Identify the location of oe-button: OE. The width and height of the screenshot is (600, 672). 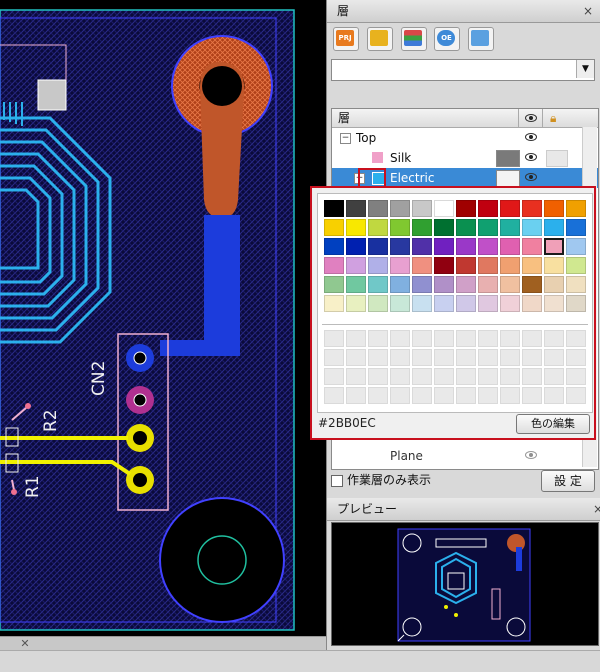
(447, 39).